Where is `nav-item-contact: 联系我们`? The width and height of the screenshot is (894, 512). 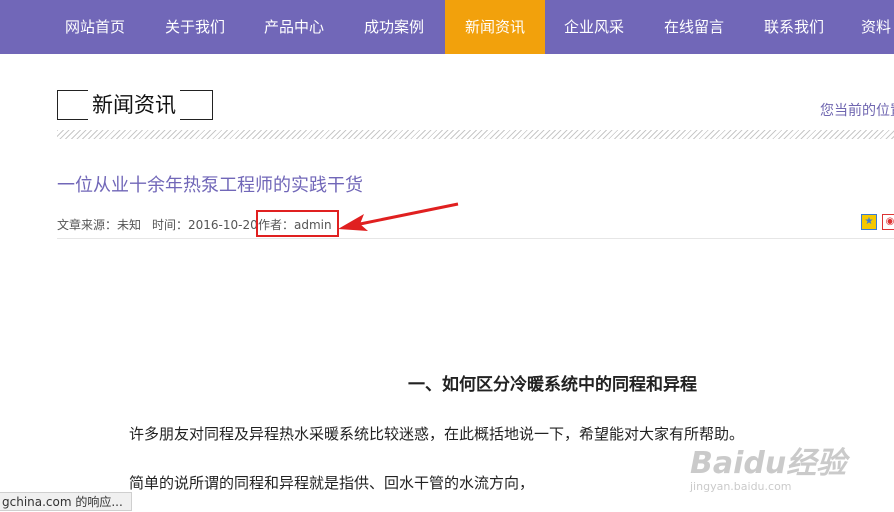 nav-item-contact: 联系我们 is located at coordinates (794, 27).